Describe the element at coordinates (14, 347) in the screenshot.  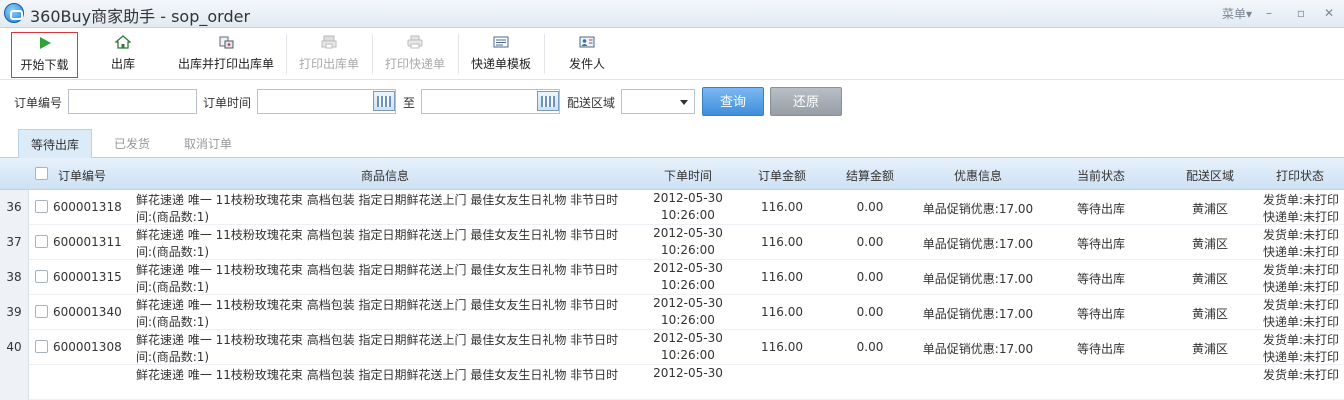
I see `row-number: 40` at that location.